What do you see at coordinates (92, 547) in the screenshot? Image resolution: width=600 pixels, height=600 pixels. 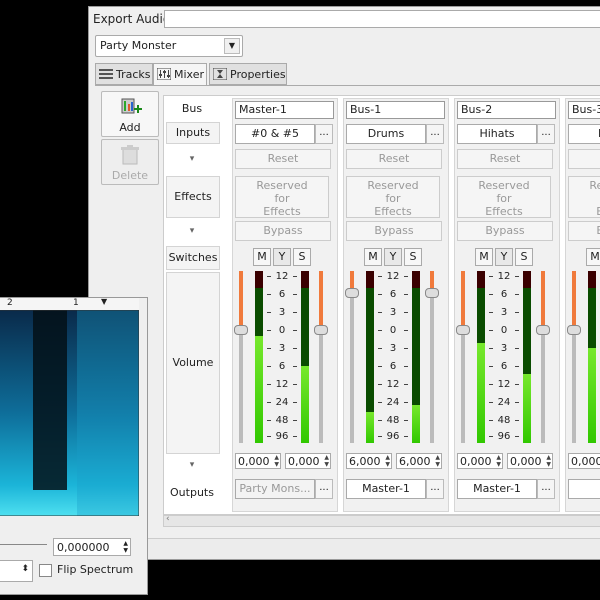 I see `spectrum-value-field: 0,000000 ▲ ▼` at bounding box center [92, 547].